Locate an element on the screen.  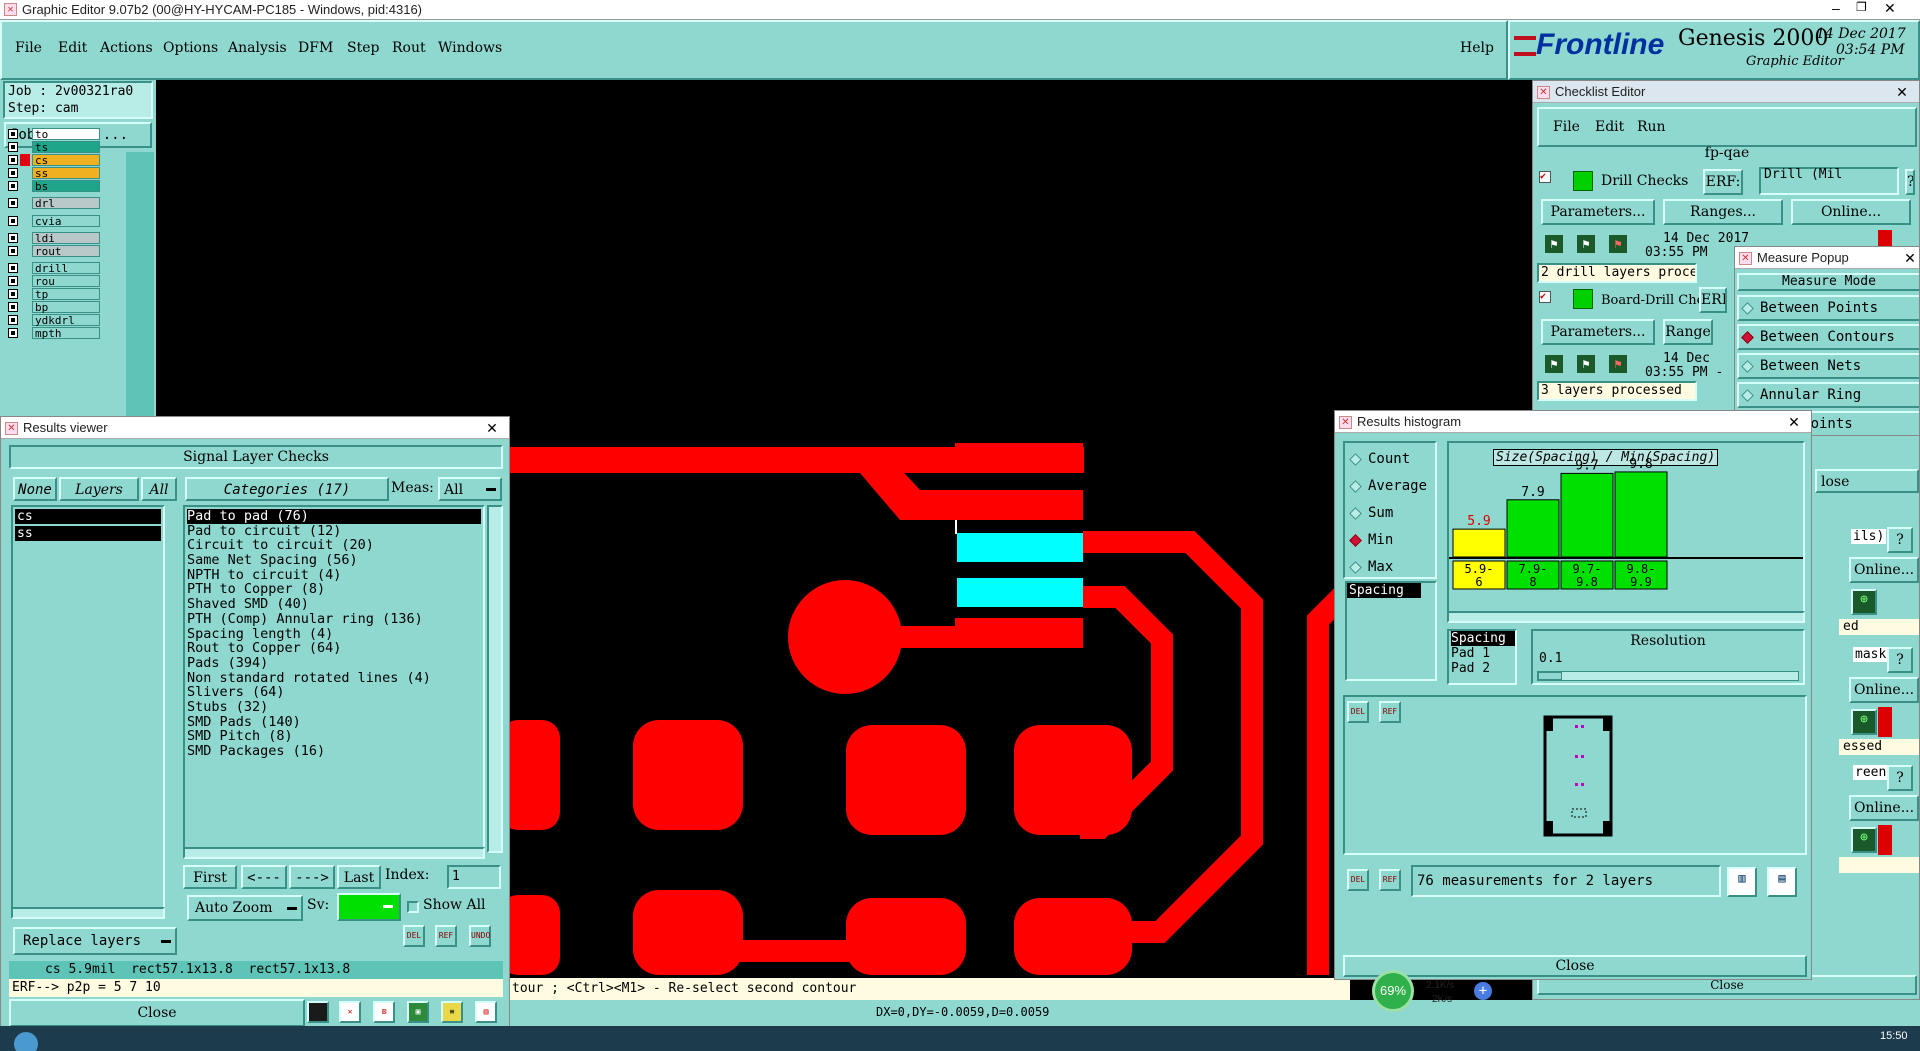
field-detail-list: Spacing Pad 1 Pad 2 is located at coordinates (1482, 657).